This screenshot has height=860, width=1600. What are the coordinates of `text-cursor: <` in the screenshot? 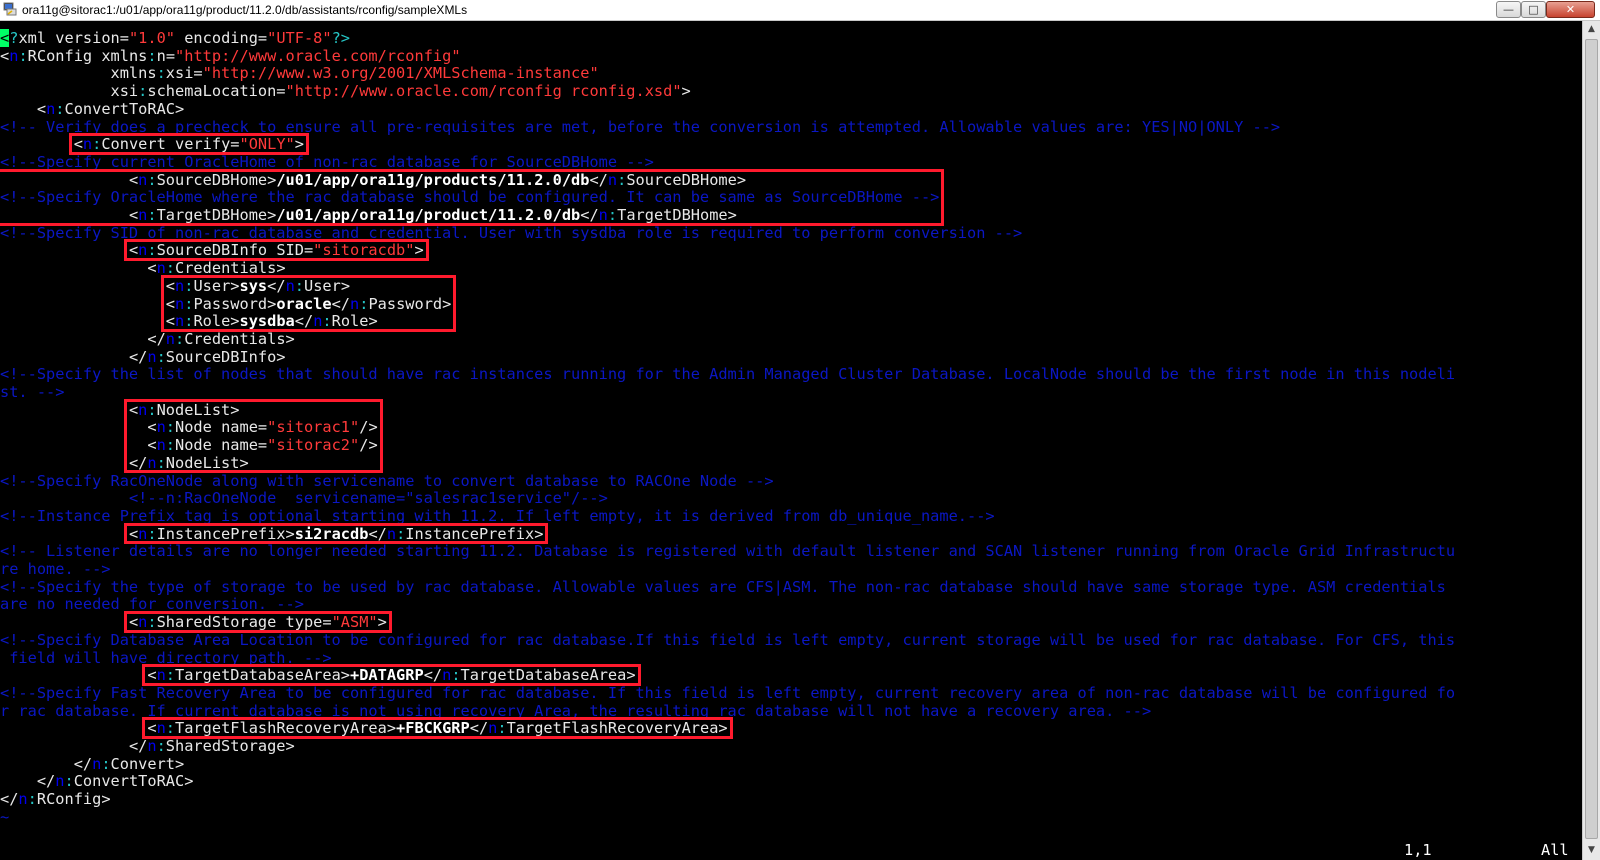 It's located at (5, 38).